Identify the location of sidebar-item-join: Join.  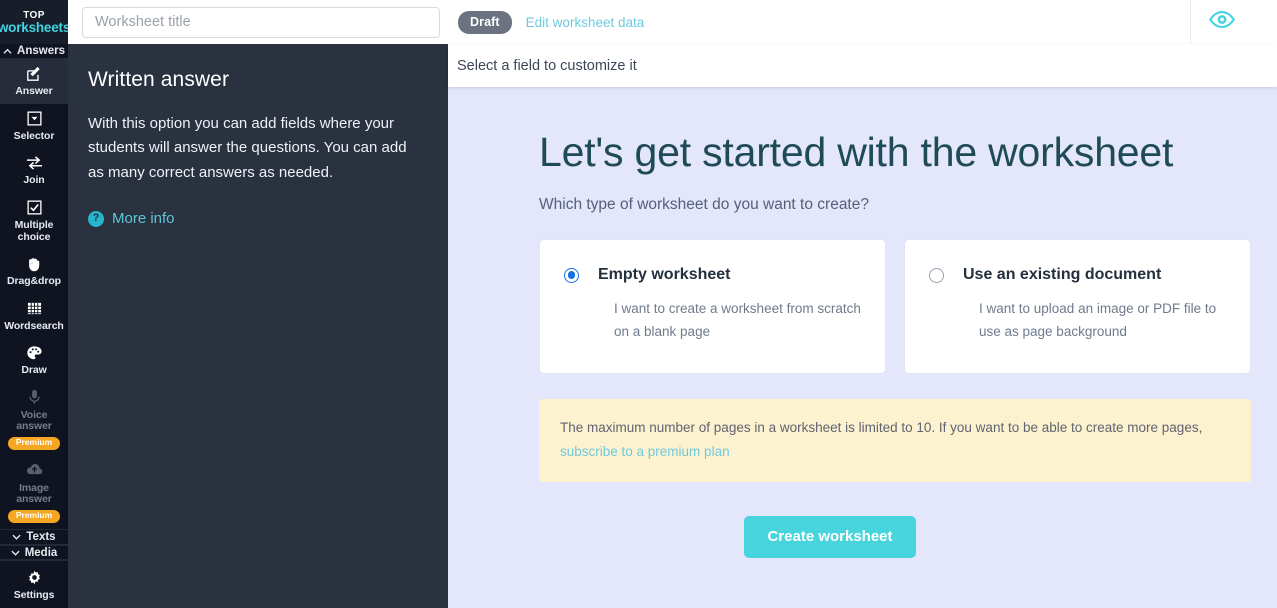
(34, 171).